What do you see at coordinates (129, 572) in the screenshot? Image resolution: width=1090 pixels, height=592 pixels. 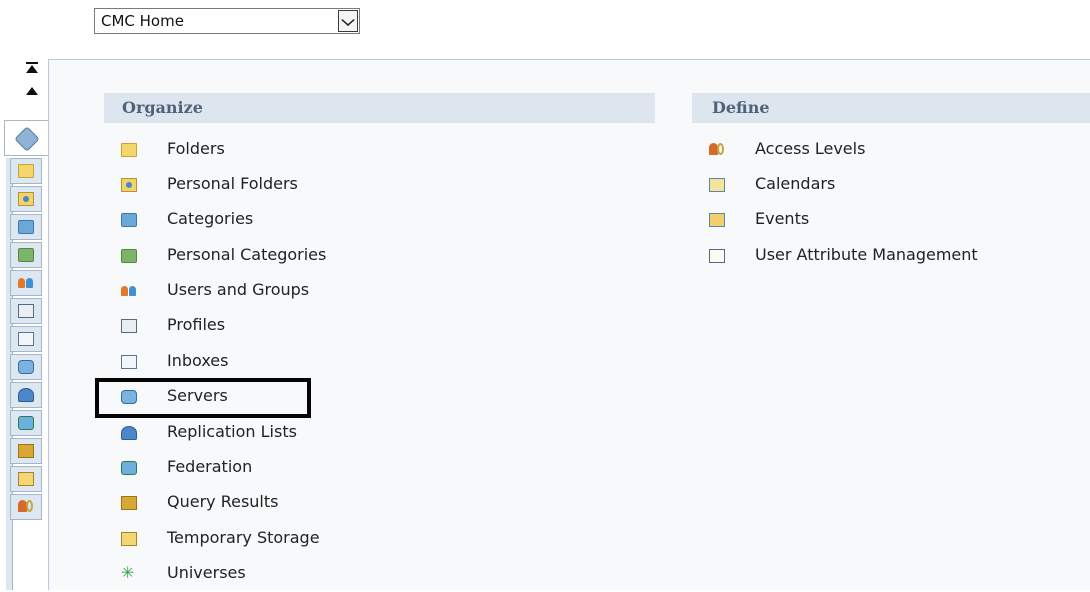 I see `universes-icon` at bounding box center [129, 572].